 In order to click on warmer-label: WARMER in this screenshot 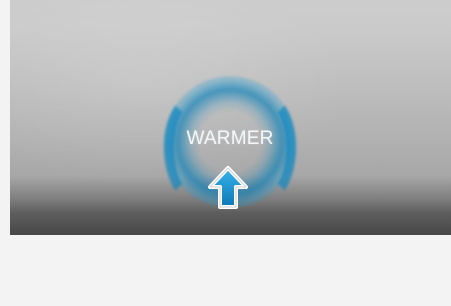, I will do `click(230, 138)`.